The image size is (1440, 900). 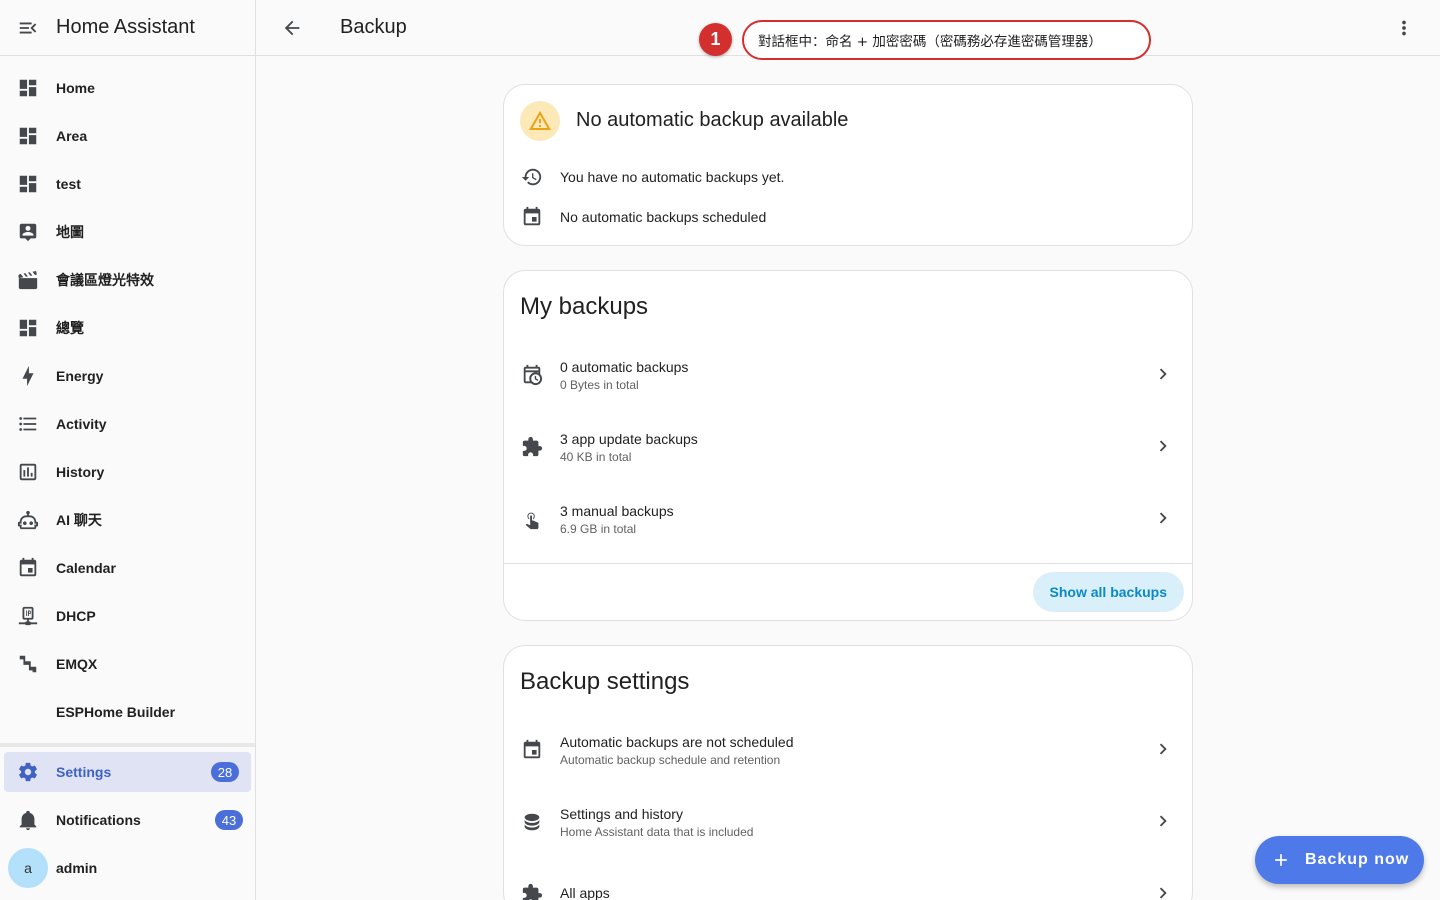 I want to click on status-line-text: No automatic backups scheduled, so click(x=663, y=217).